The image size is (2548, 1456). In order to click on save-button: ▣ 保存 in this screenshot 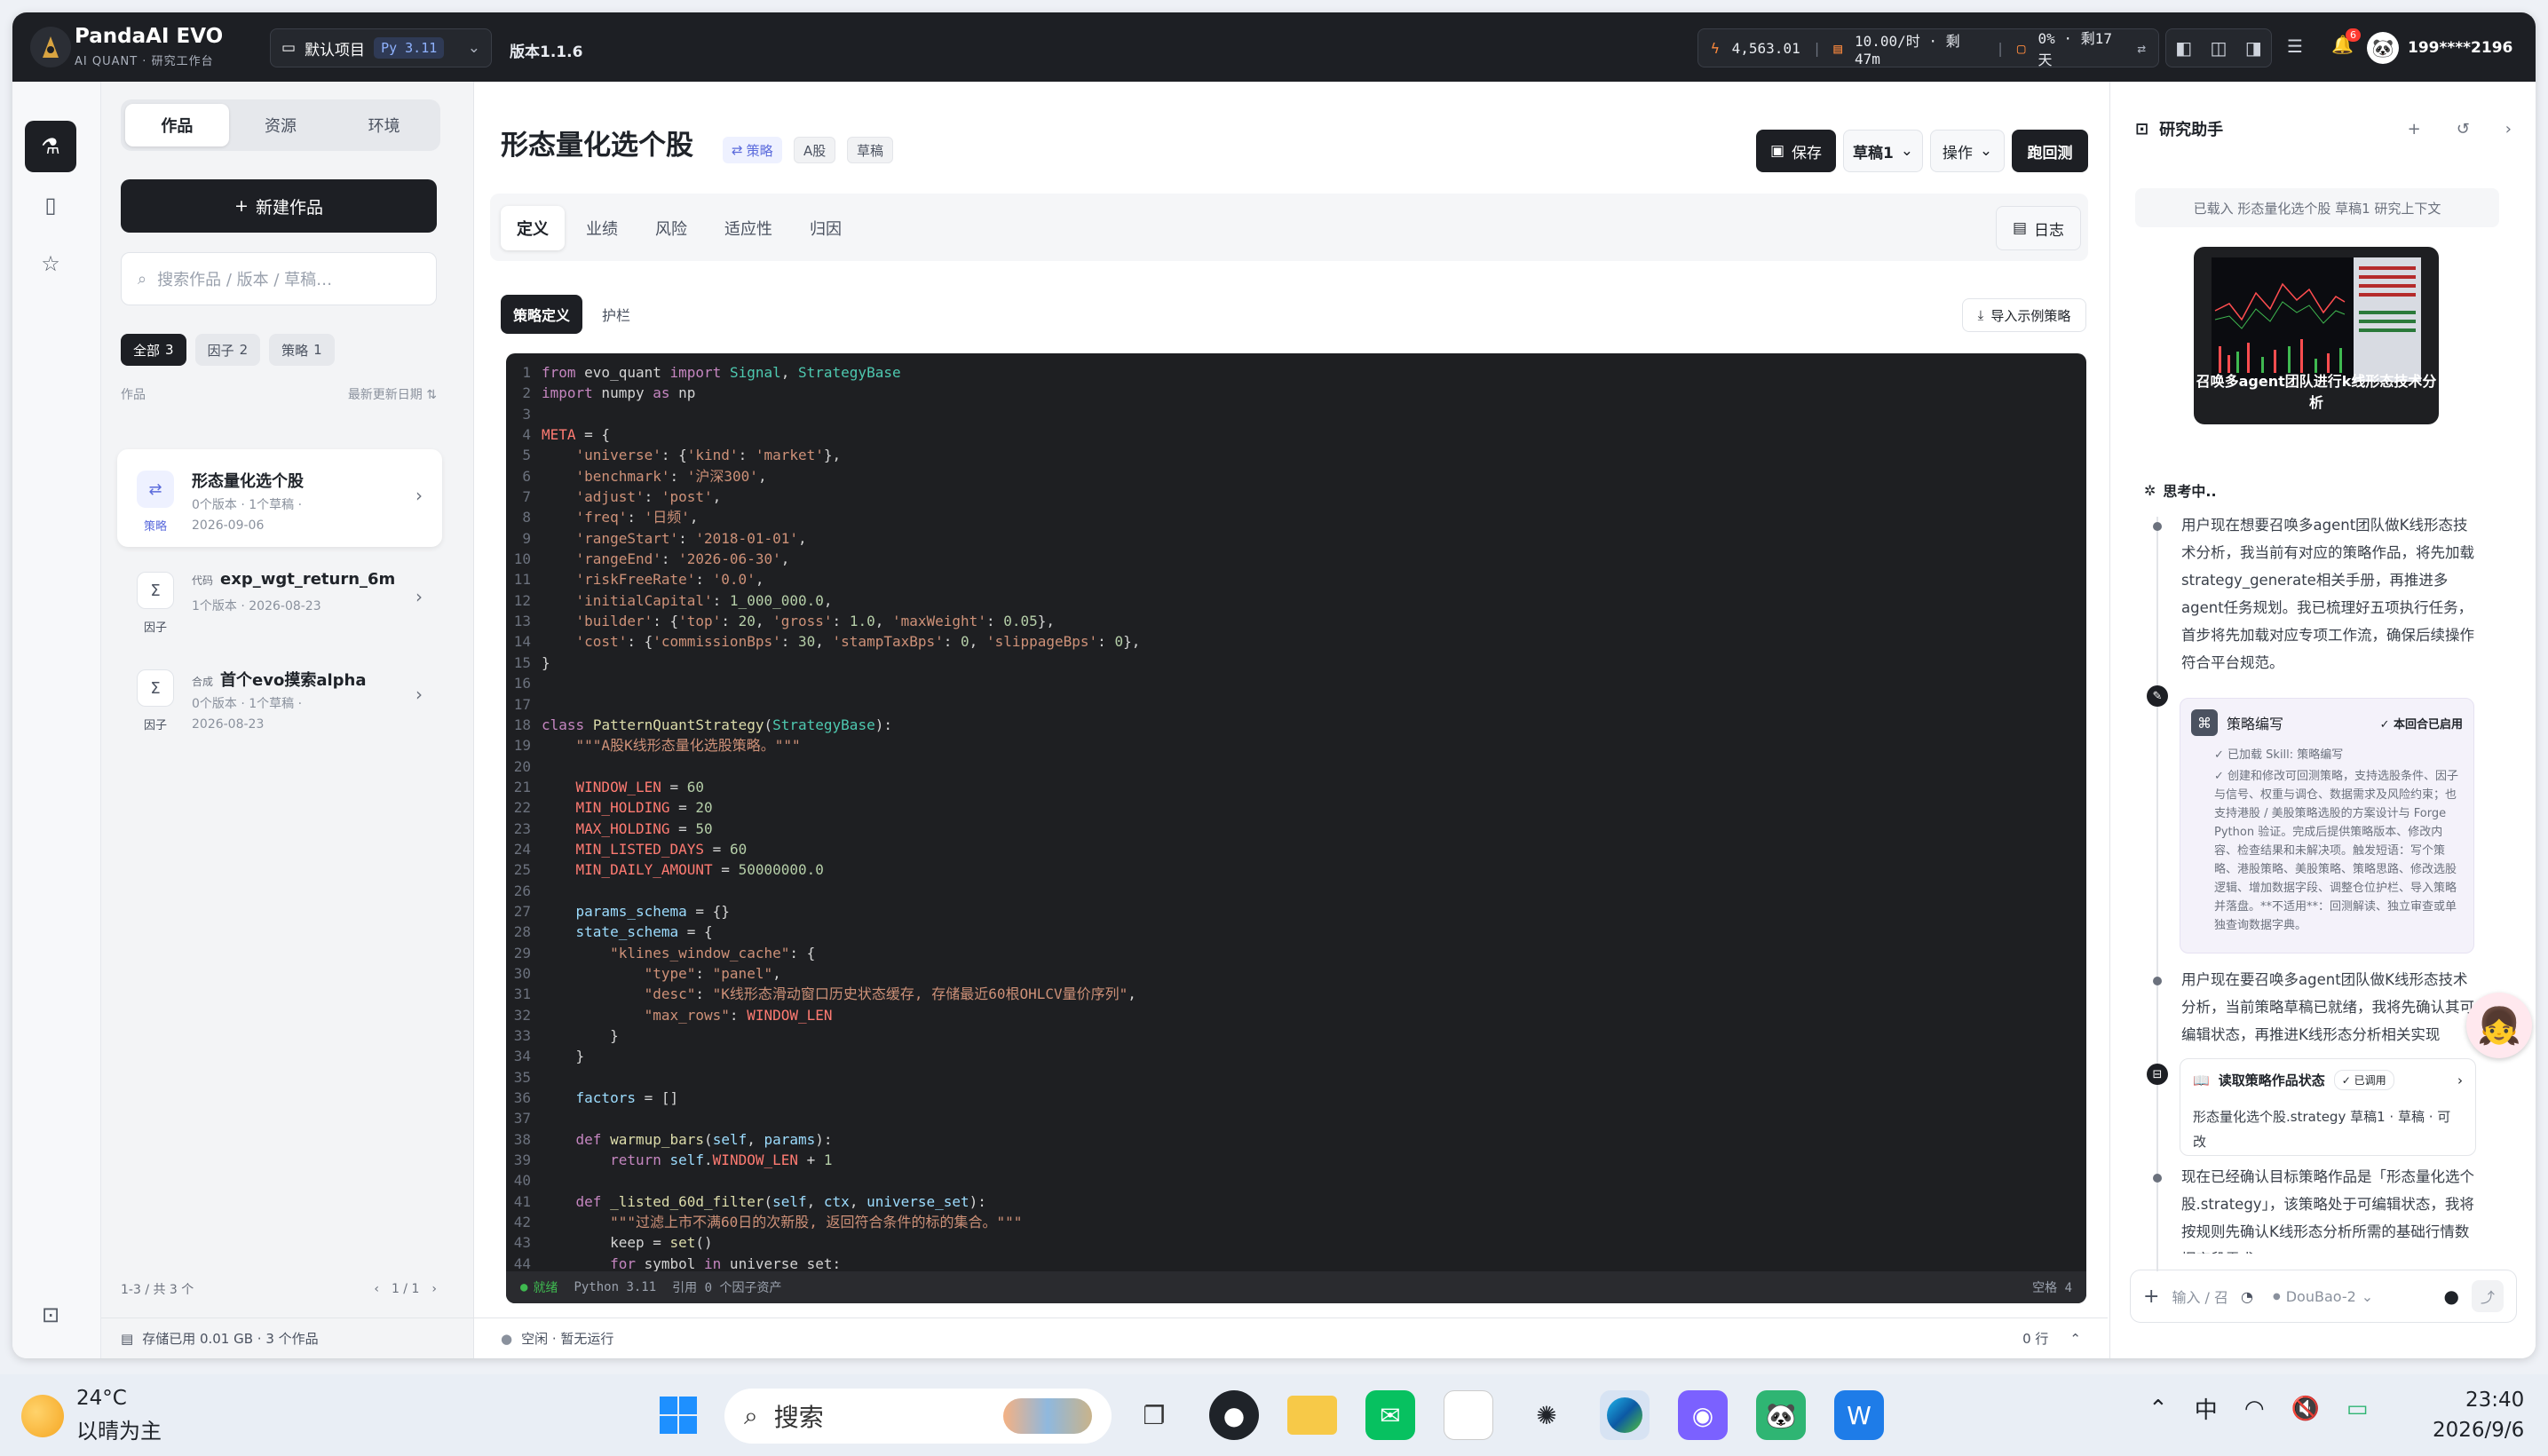, I will do `click(1796, 151)`.